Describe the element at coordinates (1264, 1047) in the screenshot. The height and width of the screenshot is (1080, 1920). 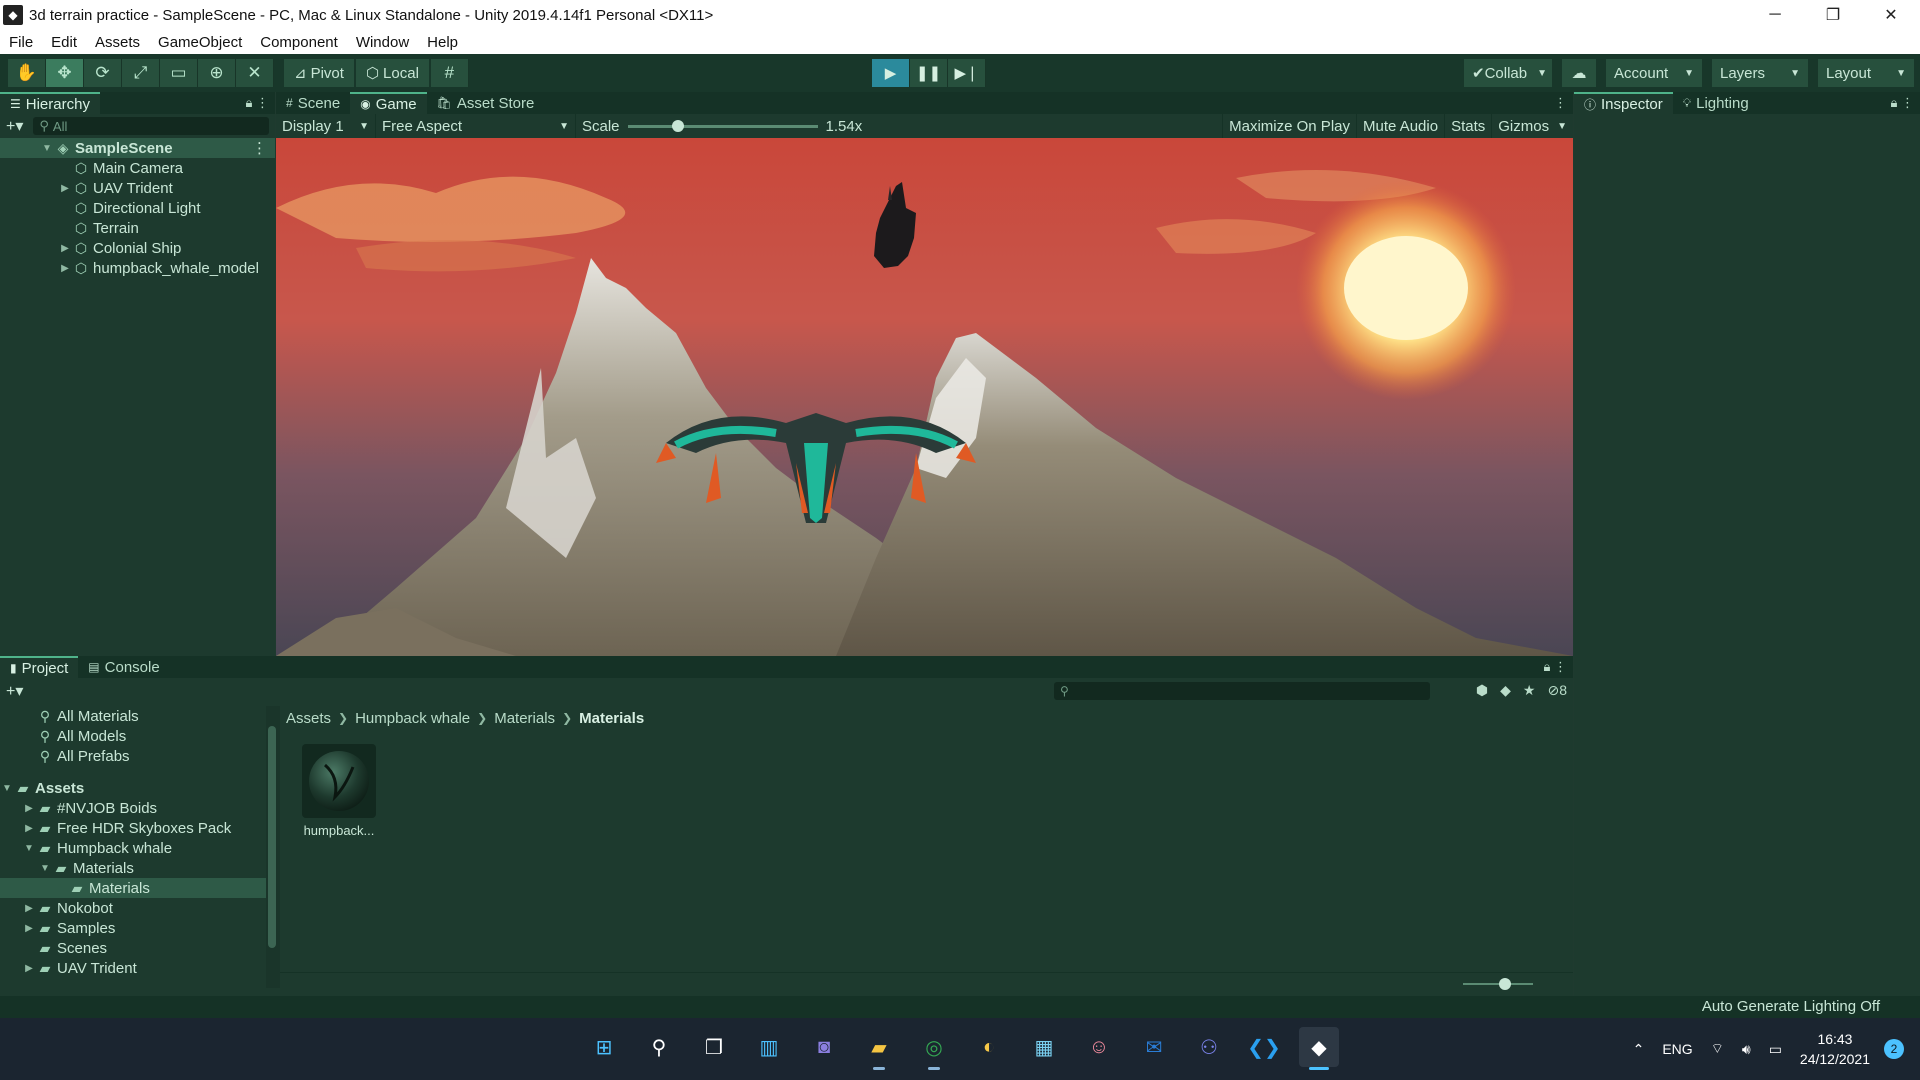
I see `vscode-icon: ❮❯` at that location.